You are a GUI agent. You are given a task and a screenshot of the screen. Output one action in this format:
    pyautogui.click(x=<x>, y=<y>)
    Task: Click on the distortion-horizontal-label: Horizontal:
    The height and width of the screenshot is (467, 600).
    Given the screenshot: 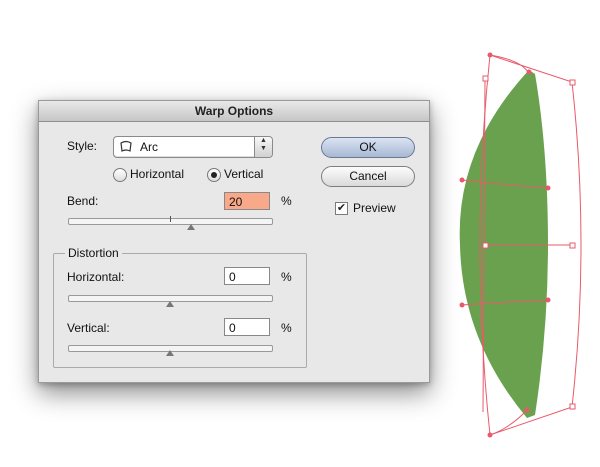 What is the action you would take?
    pyautogui.click(x=96, y=277)
    